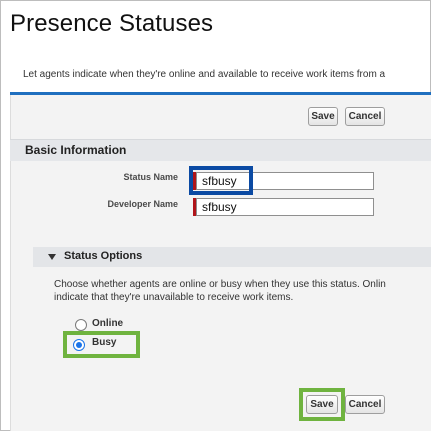 Image resolution: width=431 pixels, height=431 pixels. Describe the element at coordinates (221, 180) in the screenshot. I see `status-name-highlight` at that location.